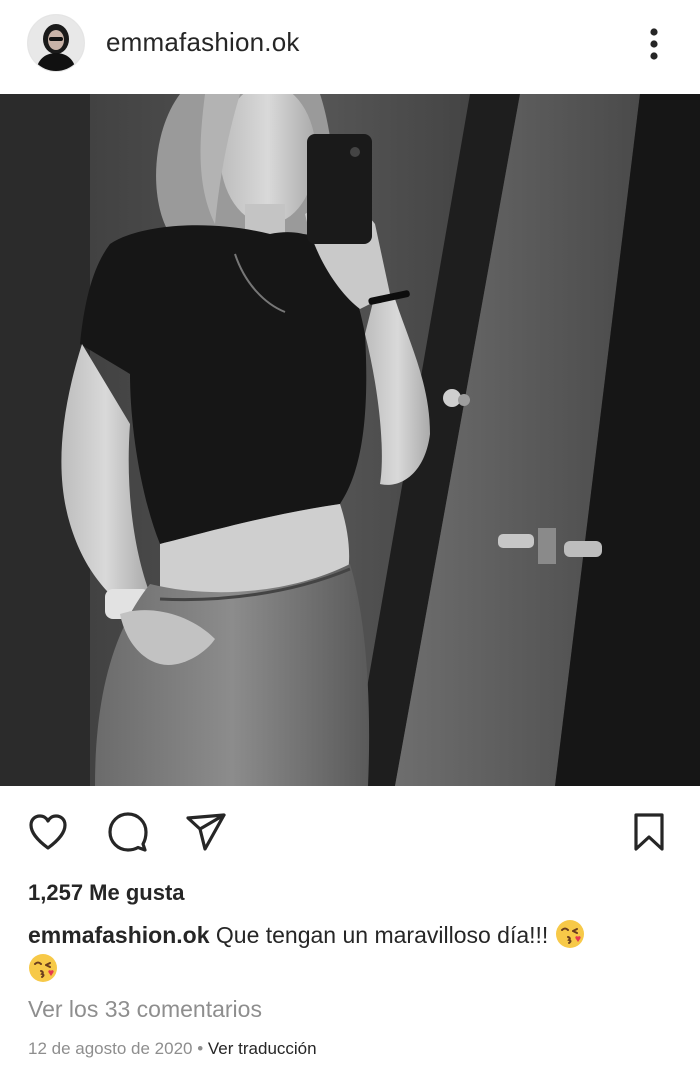 The height and width of the screenshot is (1077, 700). I want to click on post-header: emmafashion.ok, so click(350, 47).